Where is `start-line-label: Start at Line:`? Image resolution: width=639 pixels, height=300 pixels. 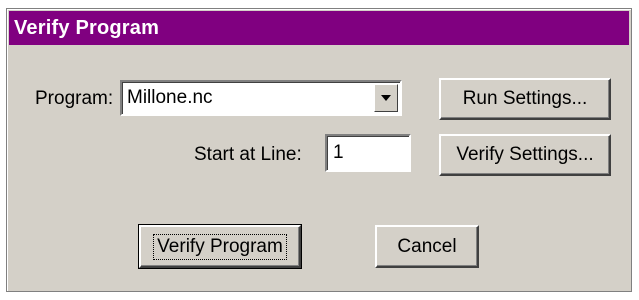 start-line-label: Start at Line: is located at coordinates (248, 154).